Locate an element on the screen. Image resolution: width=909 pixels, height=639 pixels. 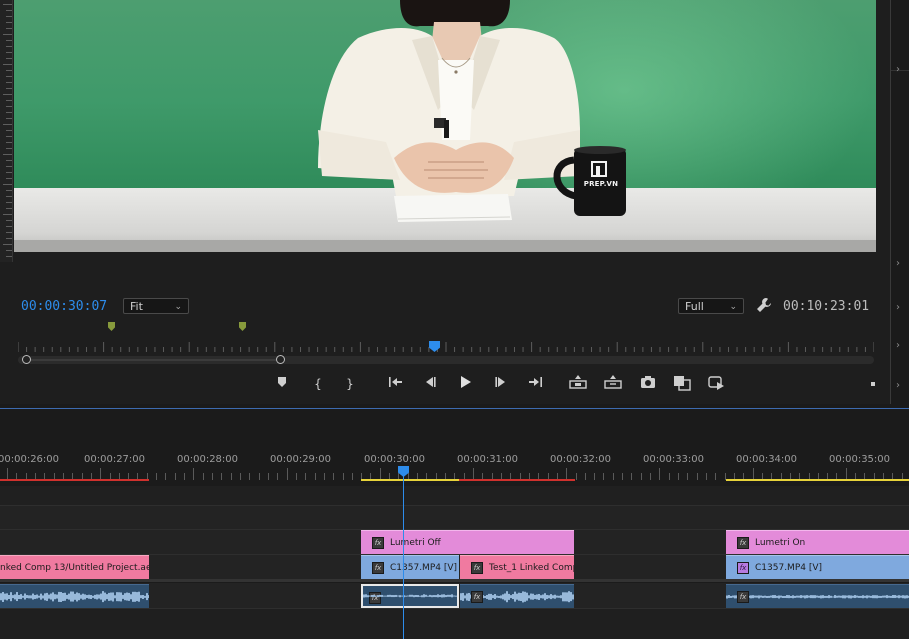
resolution-dropdown: Full ⌄ is located at coordinates (711, 306).